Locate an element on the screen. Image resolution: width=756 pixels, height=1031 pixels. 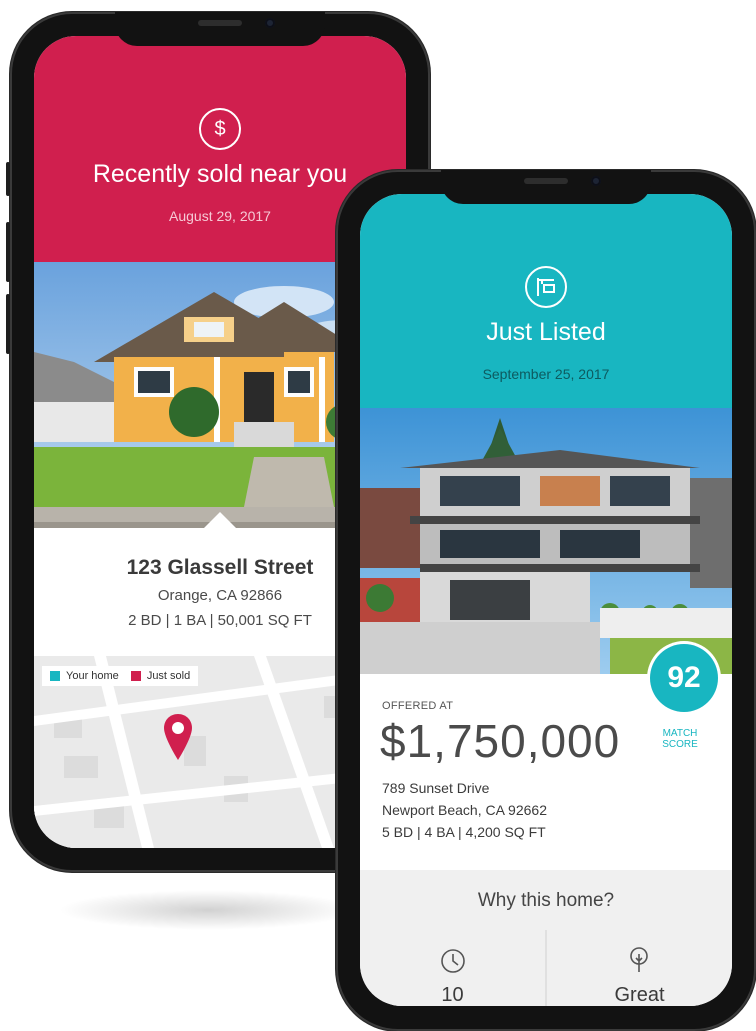
match-score-badge: 92 is located at coordinates (684, 678).